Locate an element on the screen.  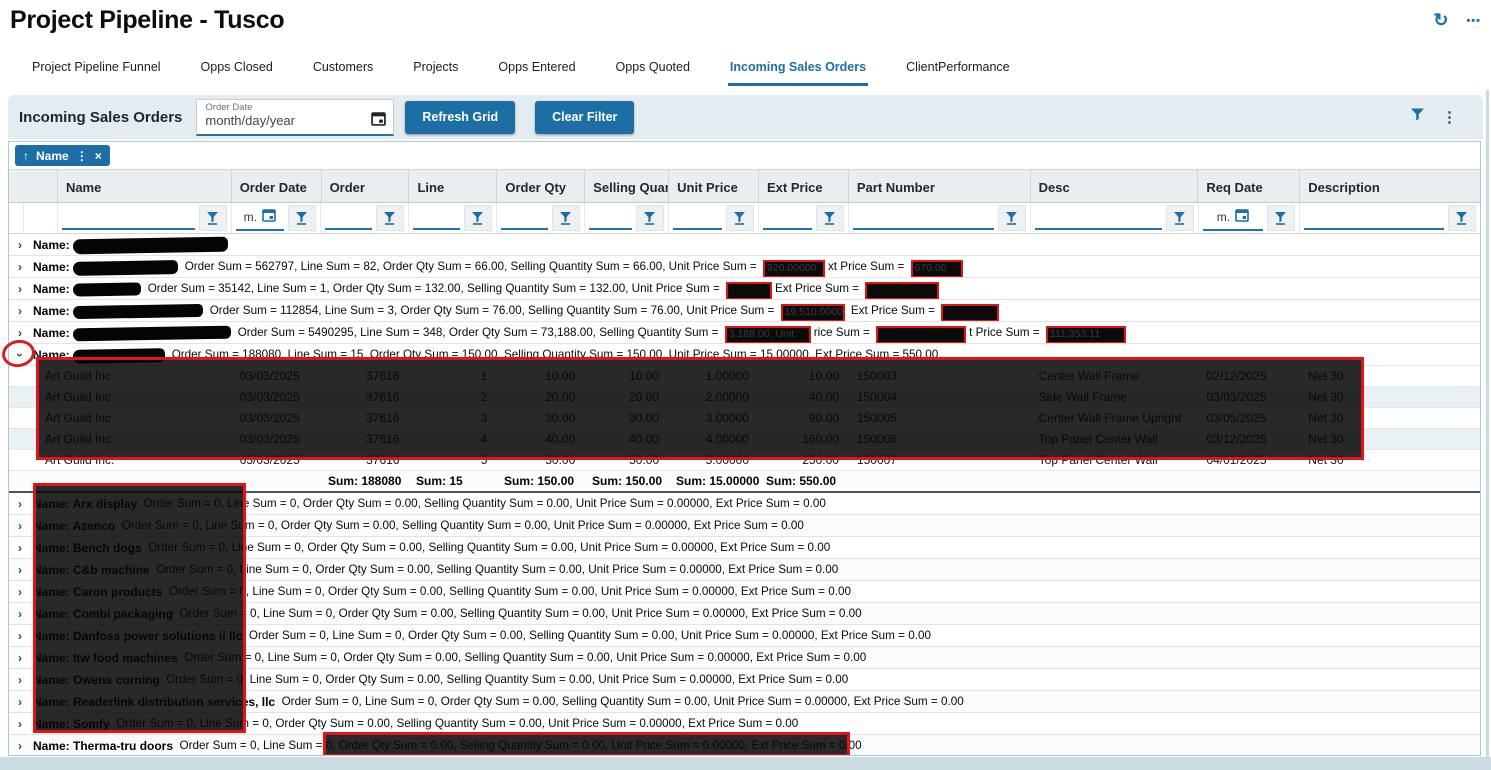
column-header-name: Name is located at coordinates (143, 186).